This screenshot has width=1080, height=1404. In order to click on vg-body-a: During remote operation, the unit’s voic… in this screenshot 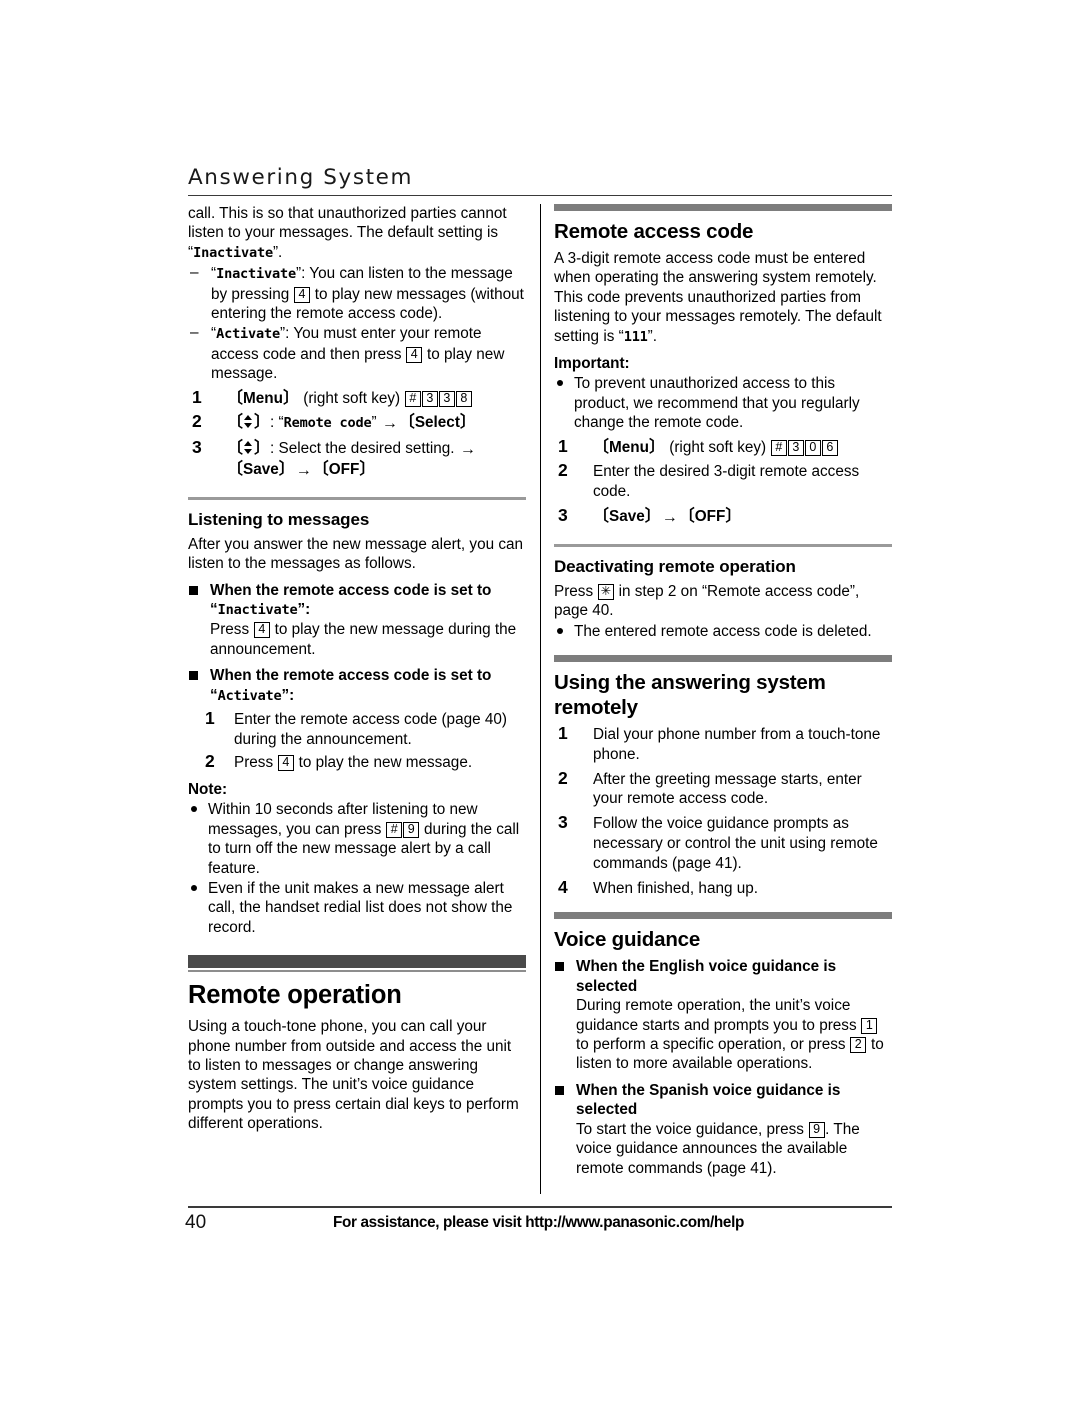, I will do `click(718, 1015)`.